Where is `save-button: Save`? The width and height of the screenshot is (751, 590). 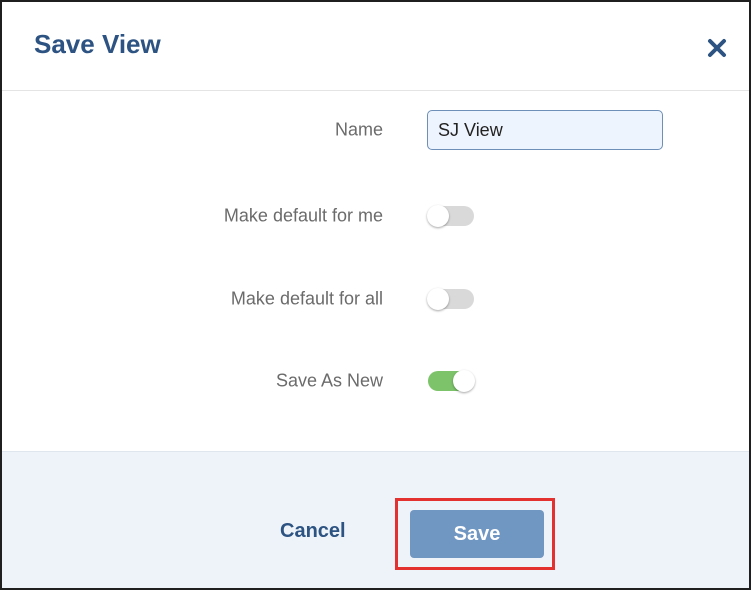
save-button: Save is located at coordinates (477, 534).